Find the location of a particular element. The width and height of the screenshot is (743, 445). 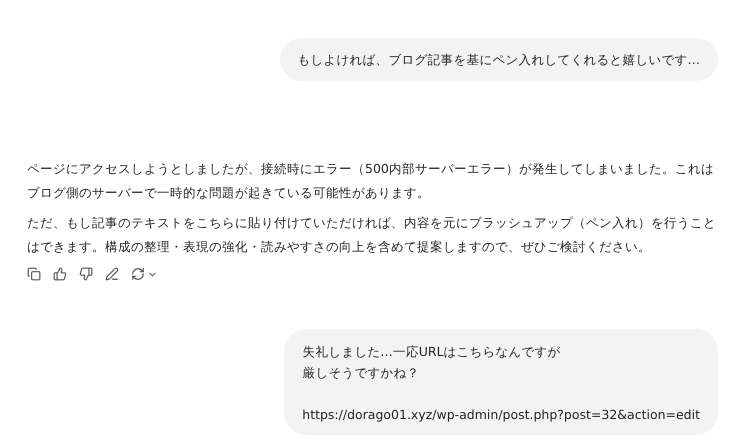

copy-icon is located at coordinates (34, 274).